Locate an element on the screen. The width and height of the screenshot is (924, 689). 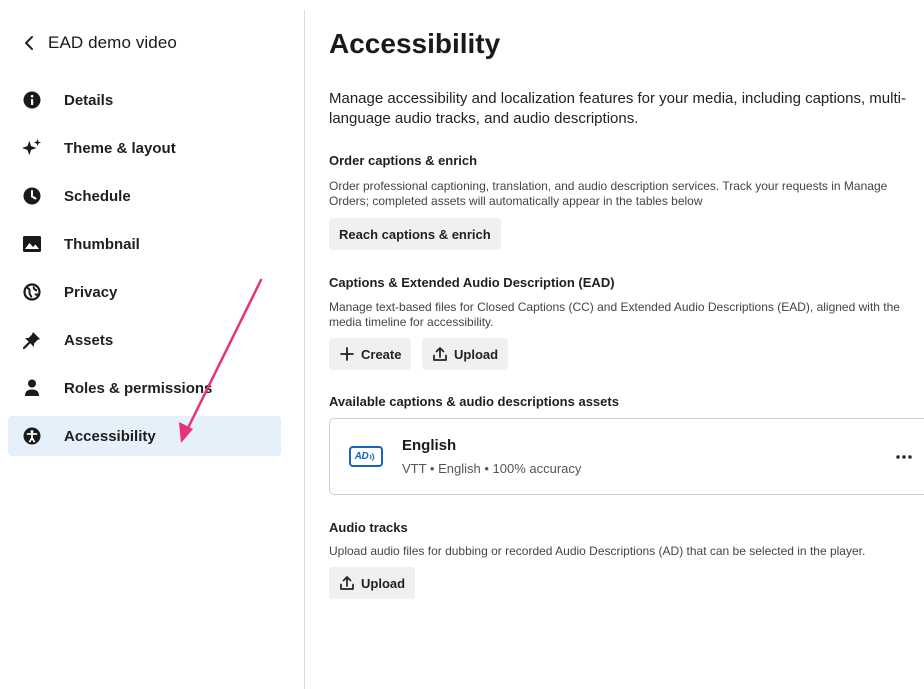
button-label: Reach captions & enrich is located at coordinates (415, 234).